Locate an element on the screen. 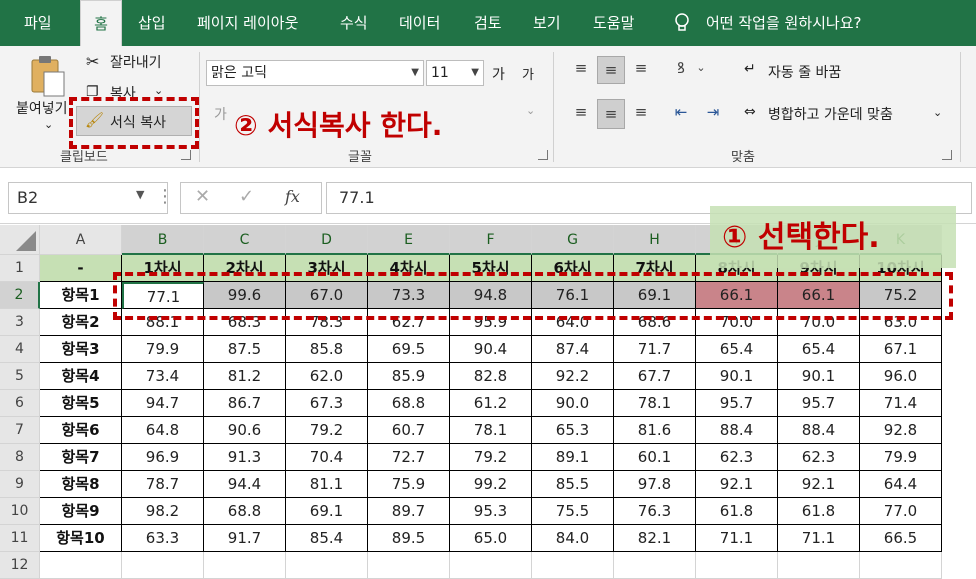 The height and width of the screenshot is (579, 976). data-cell: 64.4 is located at coordinates (901, 484).